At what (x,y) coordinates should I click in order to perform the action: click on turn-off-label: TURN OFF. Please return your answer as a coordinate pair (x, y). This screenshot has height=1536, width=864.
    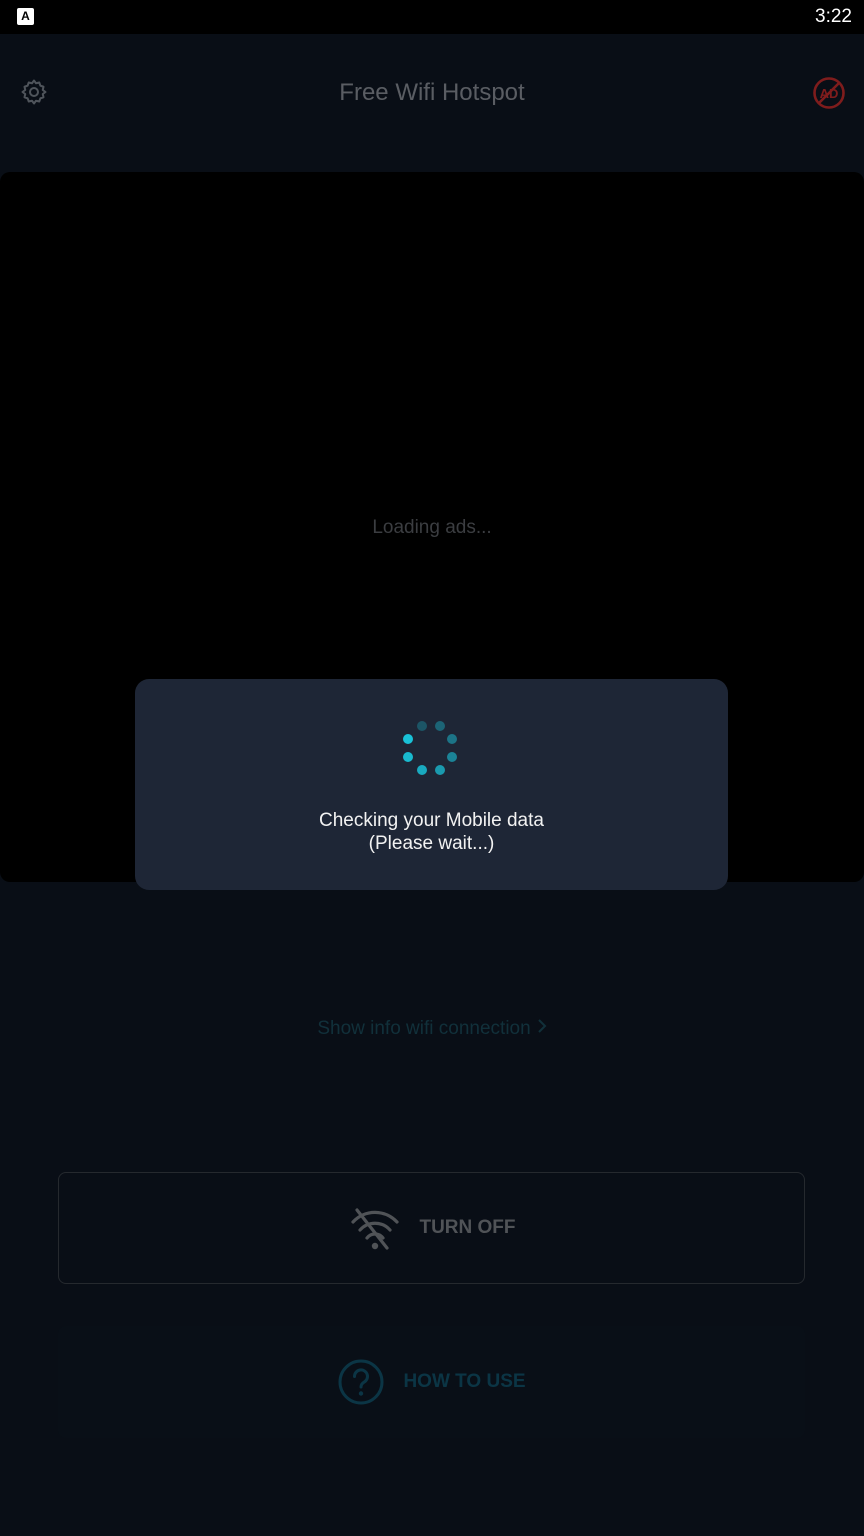
    Looking at the image, I should click on (467, 1227).